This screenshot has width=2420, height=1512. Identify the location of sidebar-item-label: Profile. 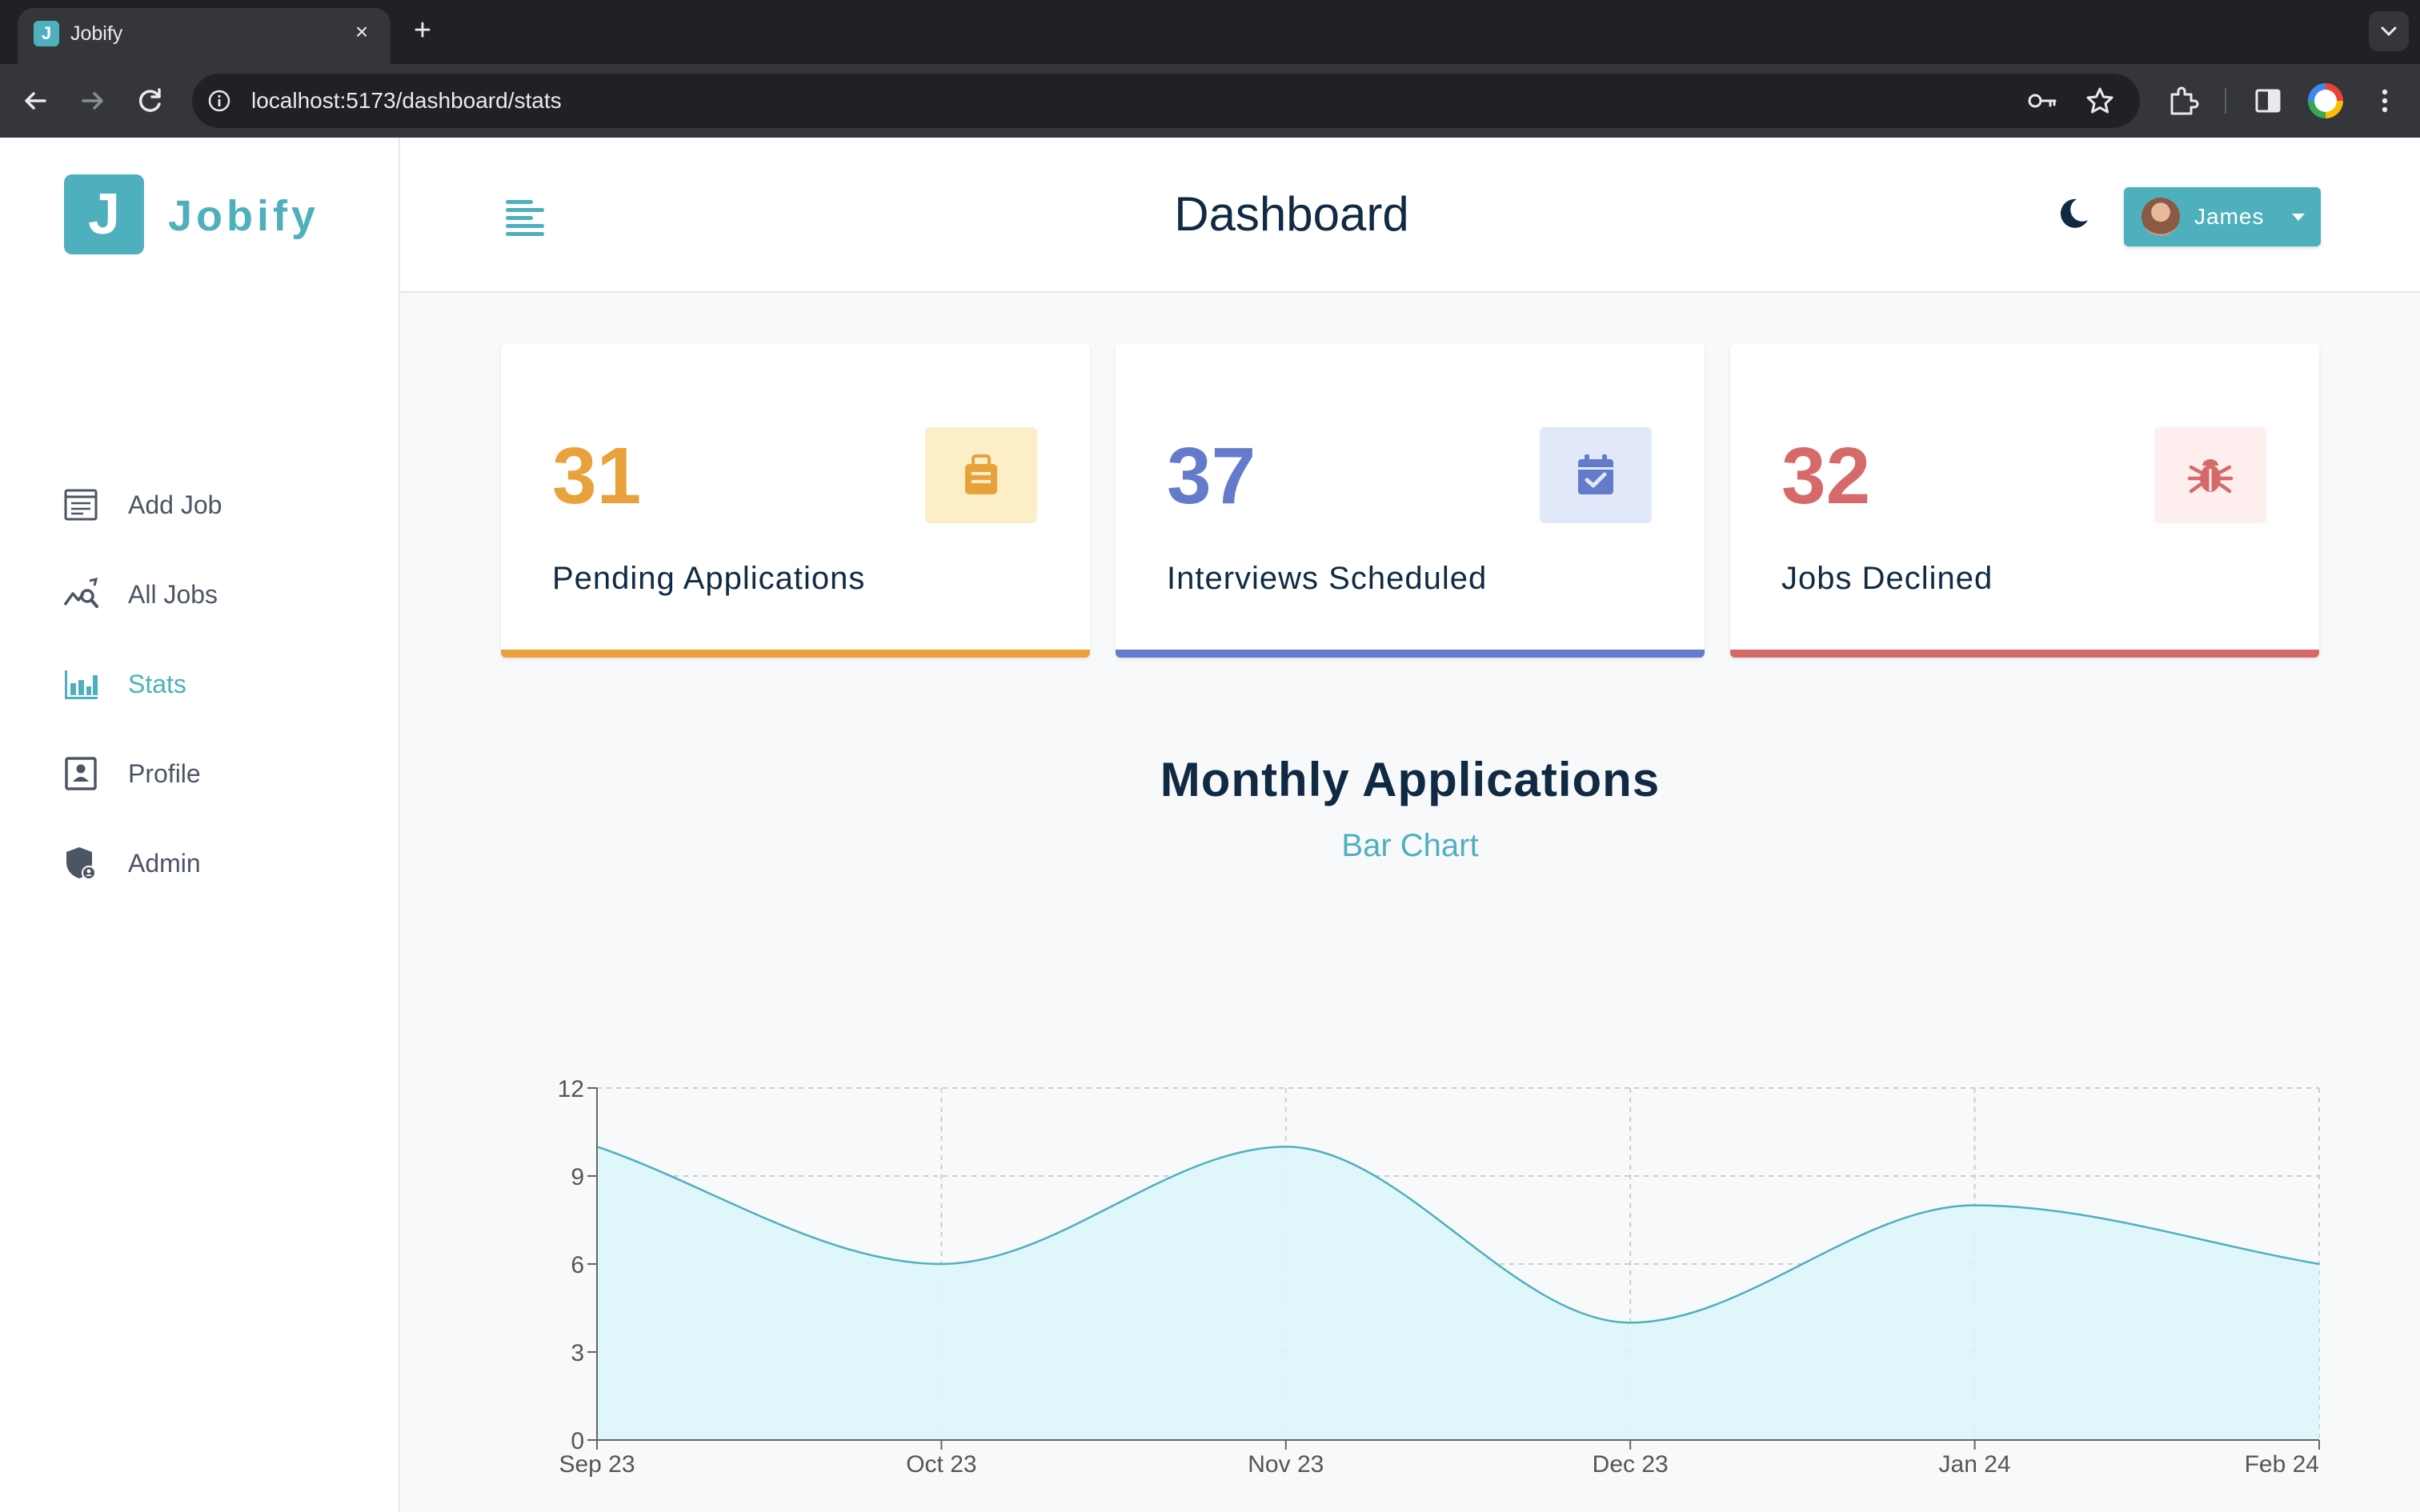
(164, 773).